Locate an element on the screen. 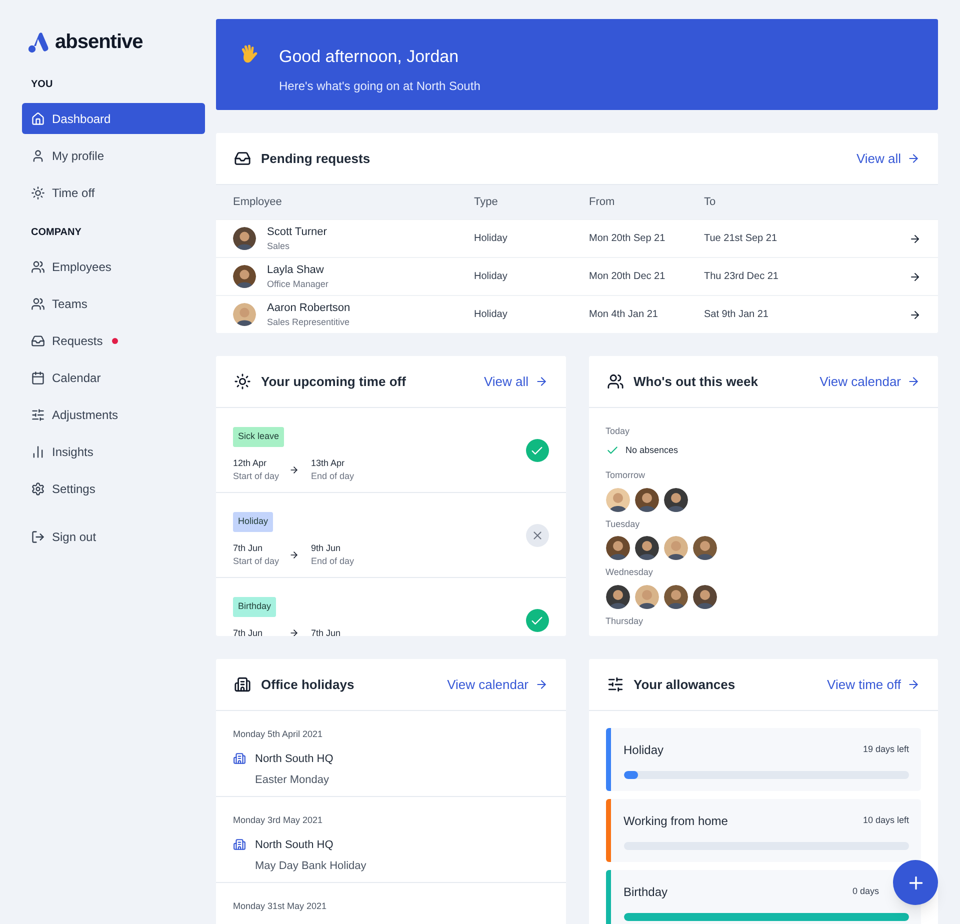 This screenshot has width=960, height=924. end-date: 7th Jun is located at coordinates (326, 631).